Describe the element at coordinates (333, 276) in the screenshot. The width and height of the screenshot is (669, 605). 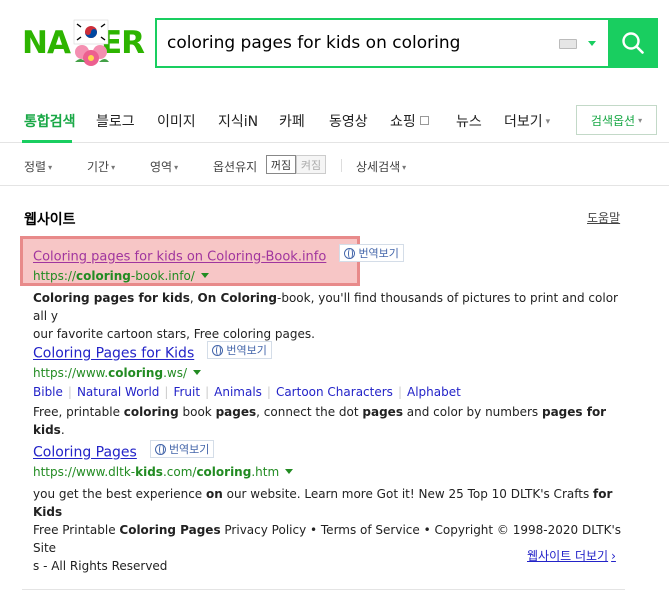
I see `result-url: https://coloring-book.info/` at that location.